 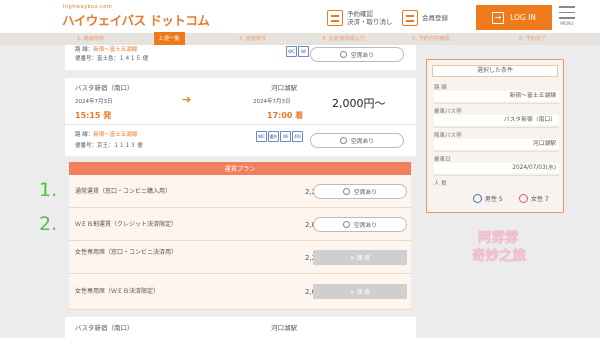 I want to click on departure-date: 2024年7月3日, so click(x=94, y=102).